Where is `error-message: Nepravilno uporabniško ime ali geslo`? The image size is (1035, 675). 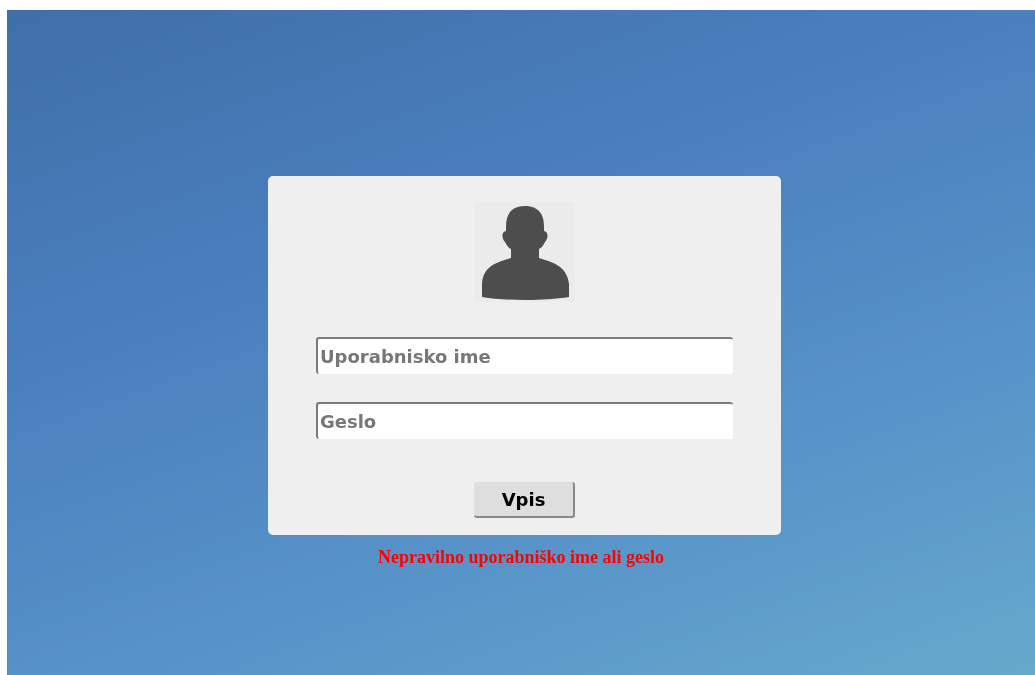
error-message: Nepravilno uporabniško ime ali geslo is located at coordinates (521, 557).